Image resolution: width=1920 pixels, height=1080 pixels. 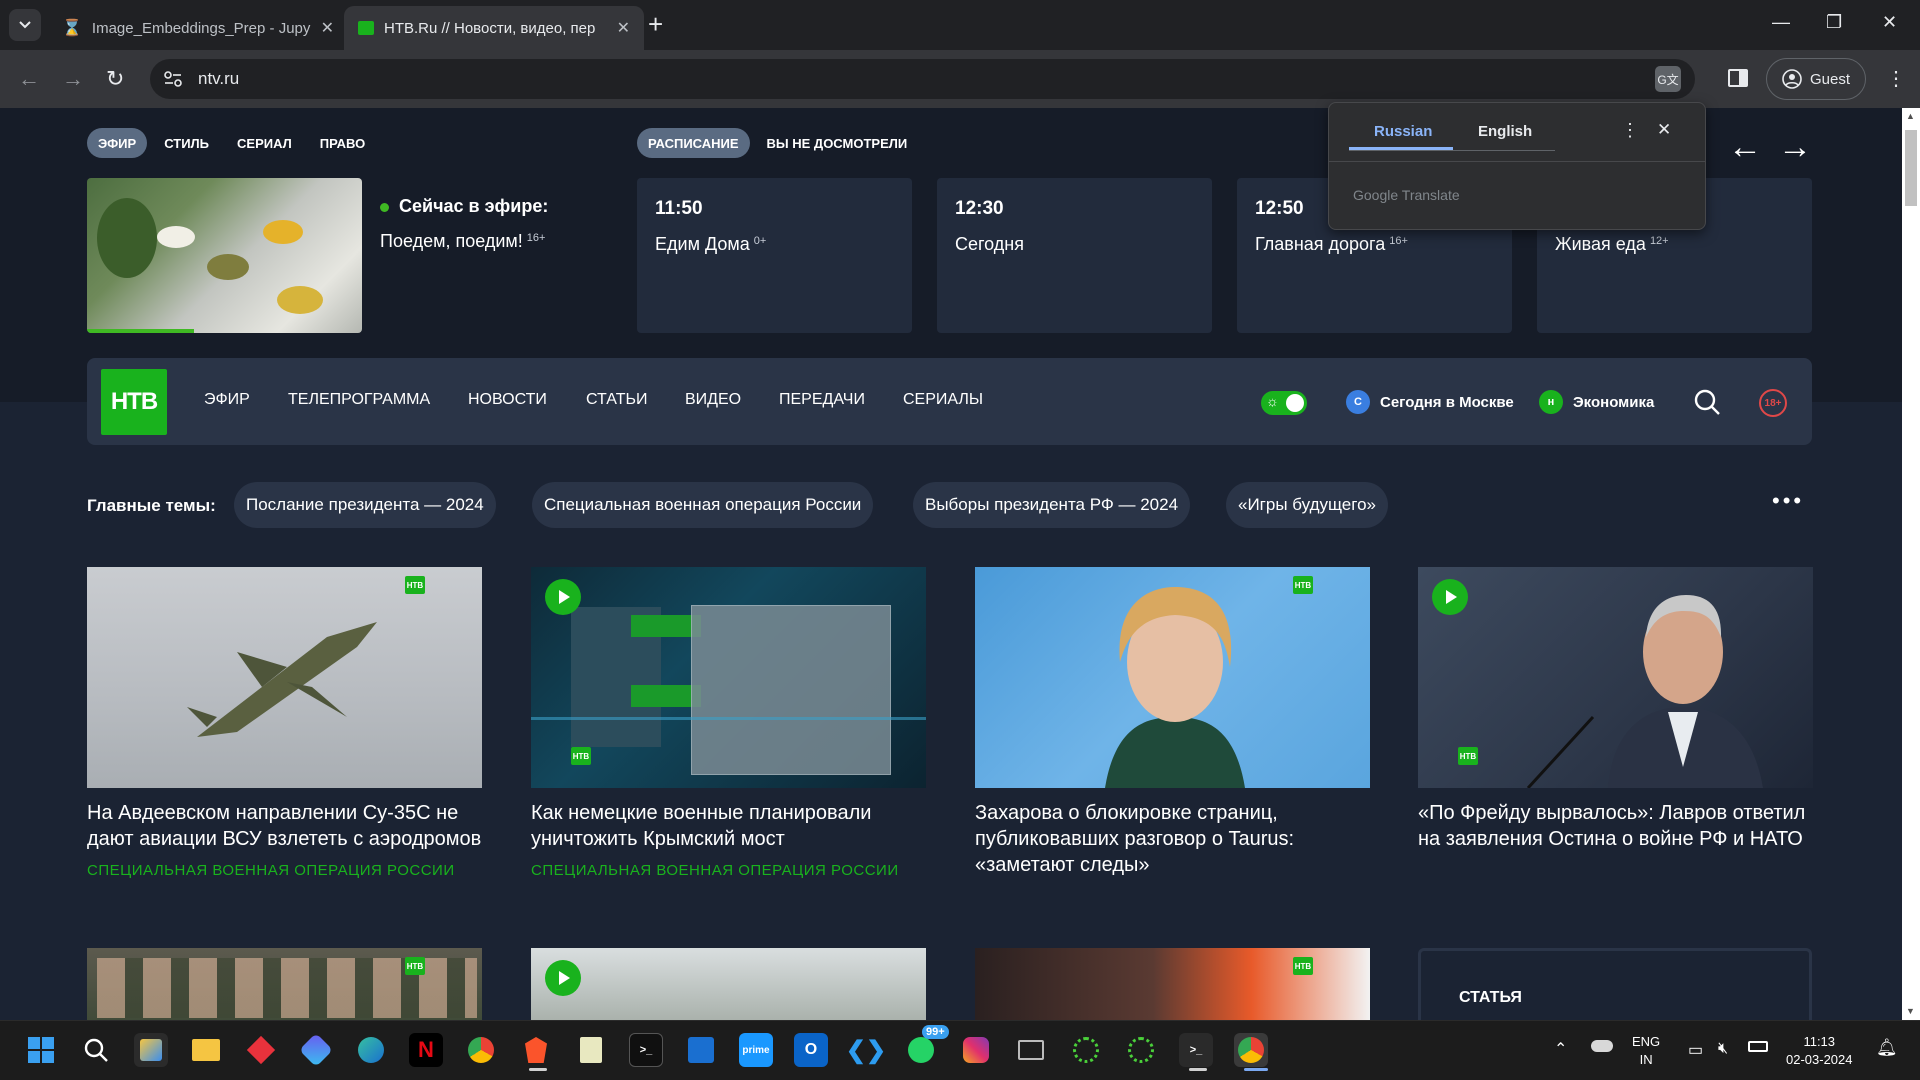 I want to click on search-taskbar-icon, so click(x=96, y=1050).